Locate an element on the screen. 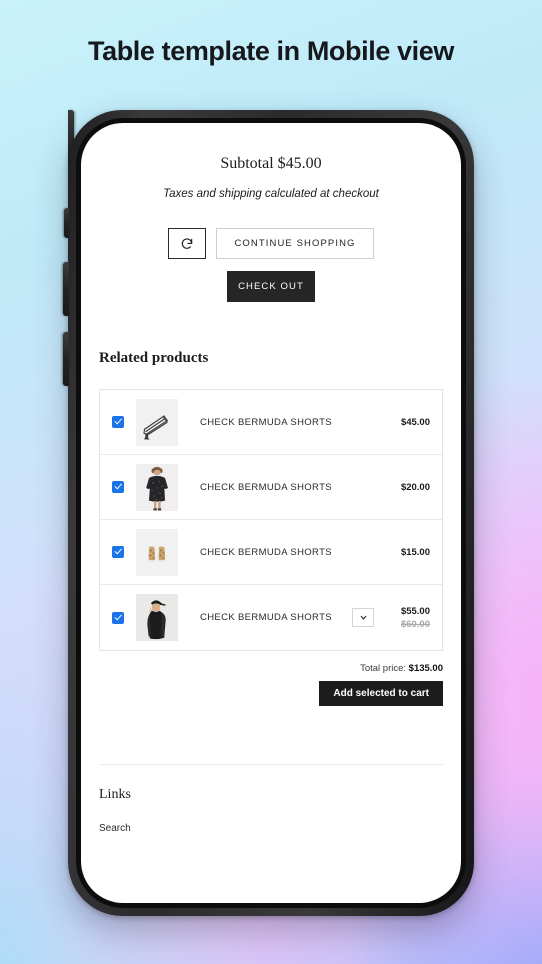 This screenshot has height=964, width=542. cart-action-row: CONTINUE SHOPPING is located at coordinates (271, 243).